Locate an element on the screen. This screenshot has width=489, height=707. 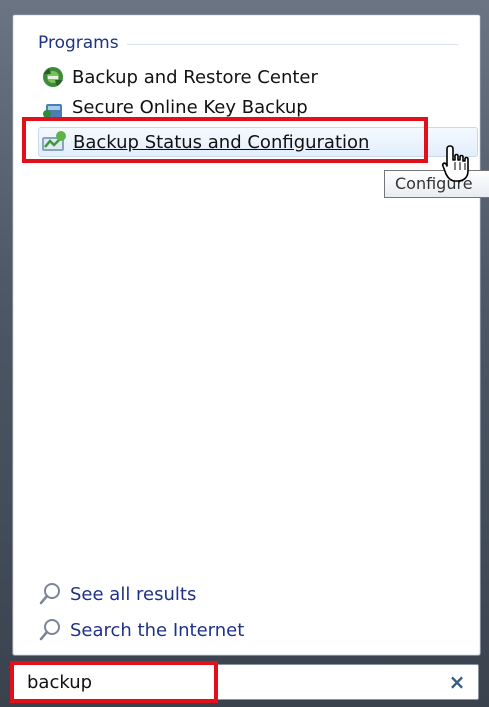
see-all-results-link: See all results is located at coordinates (116, 594).